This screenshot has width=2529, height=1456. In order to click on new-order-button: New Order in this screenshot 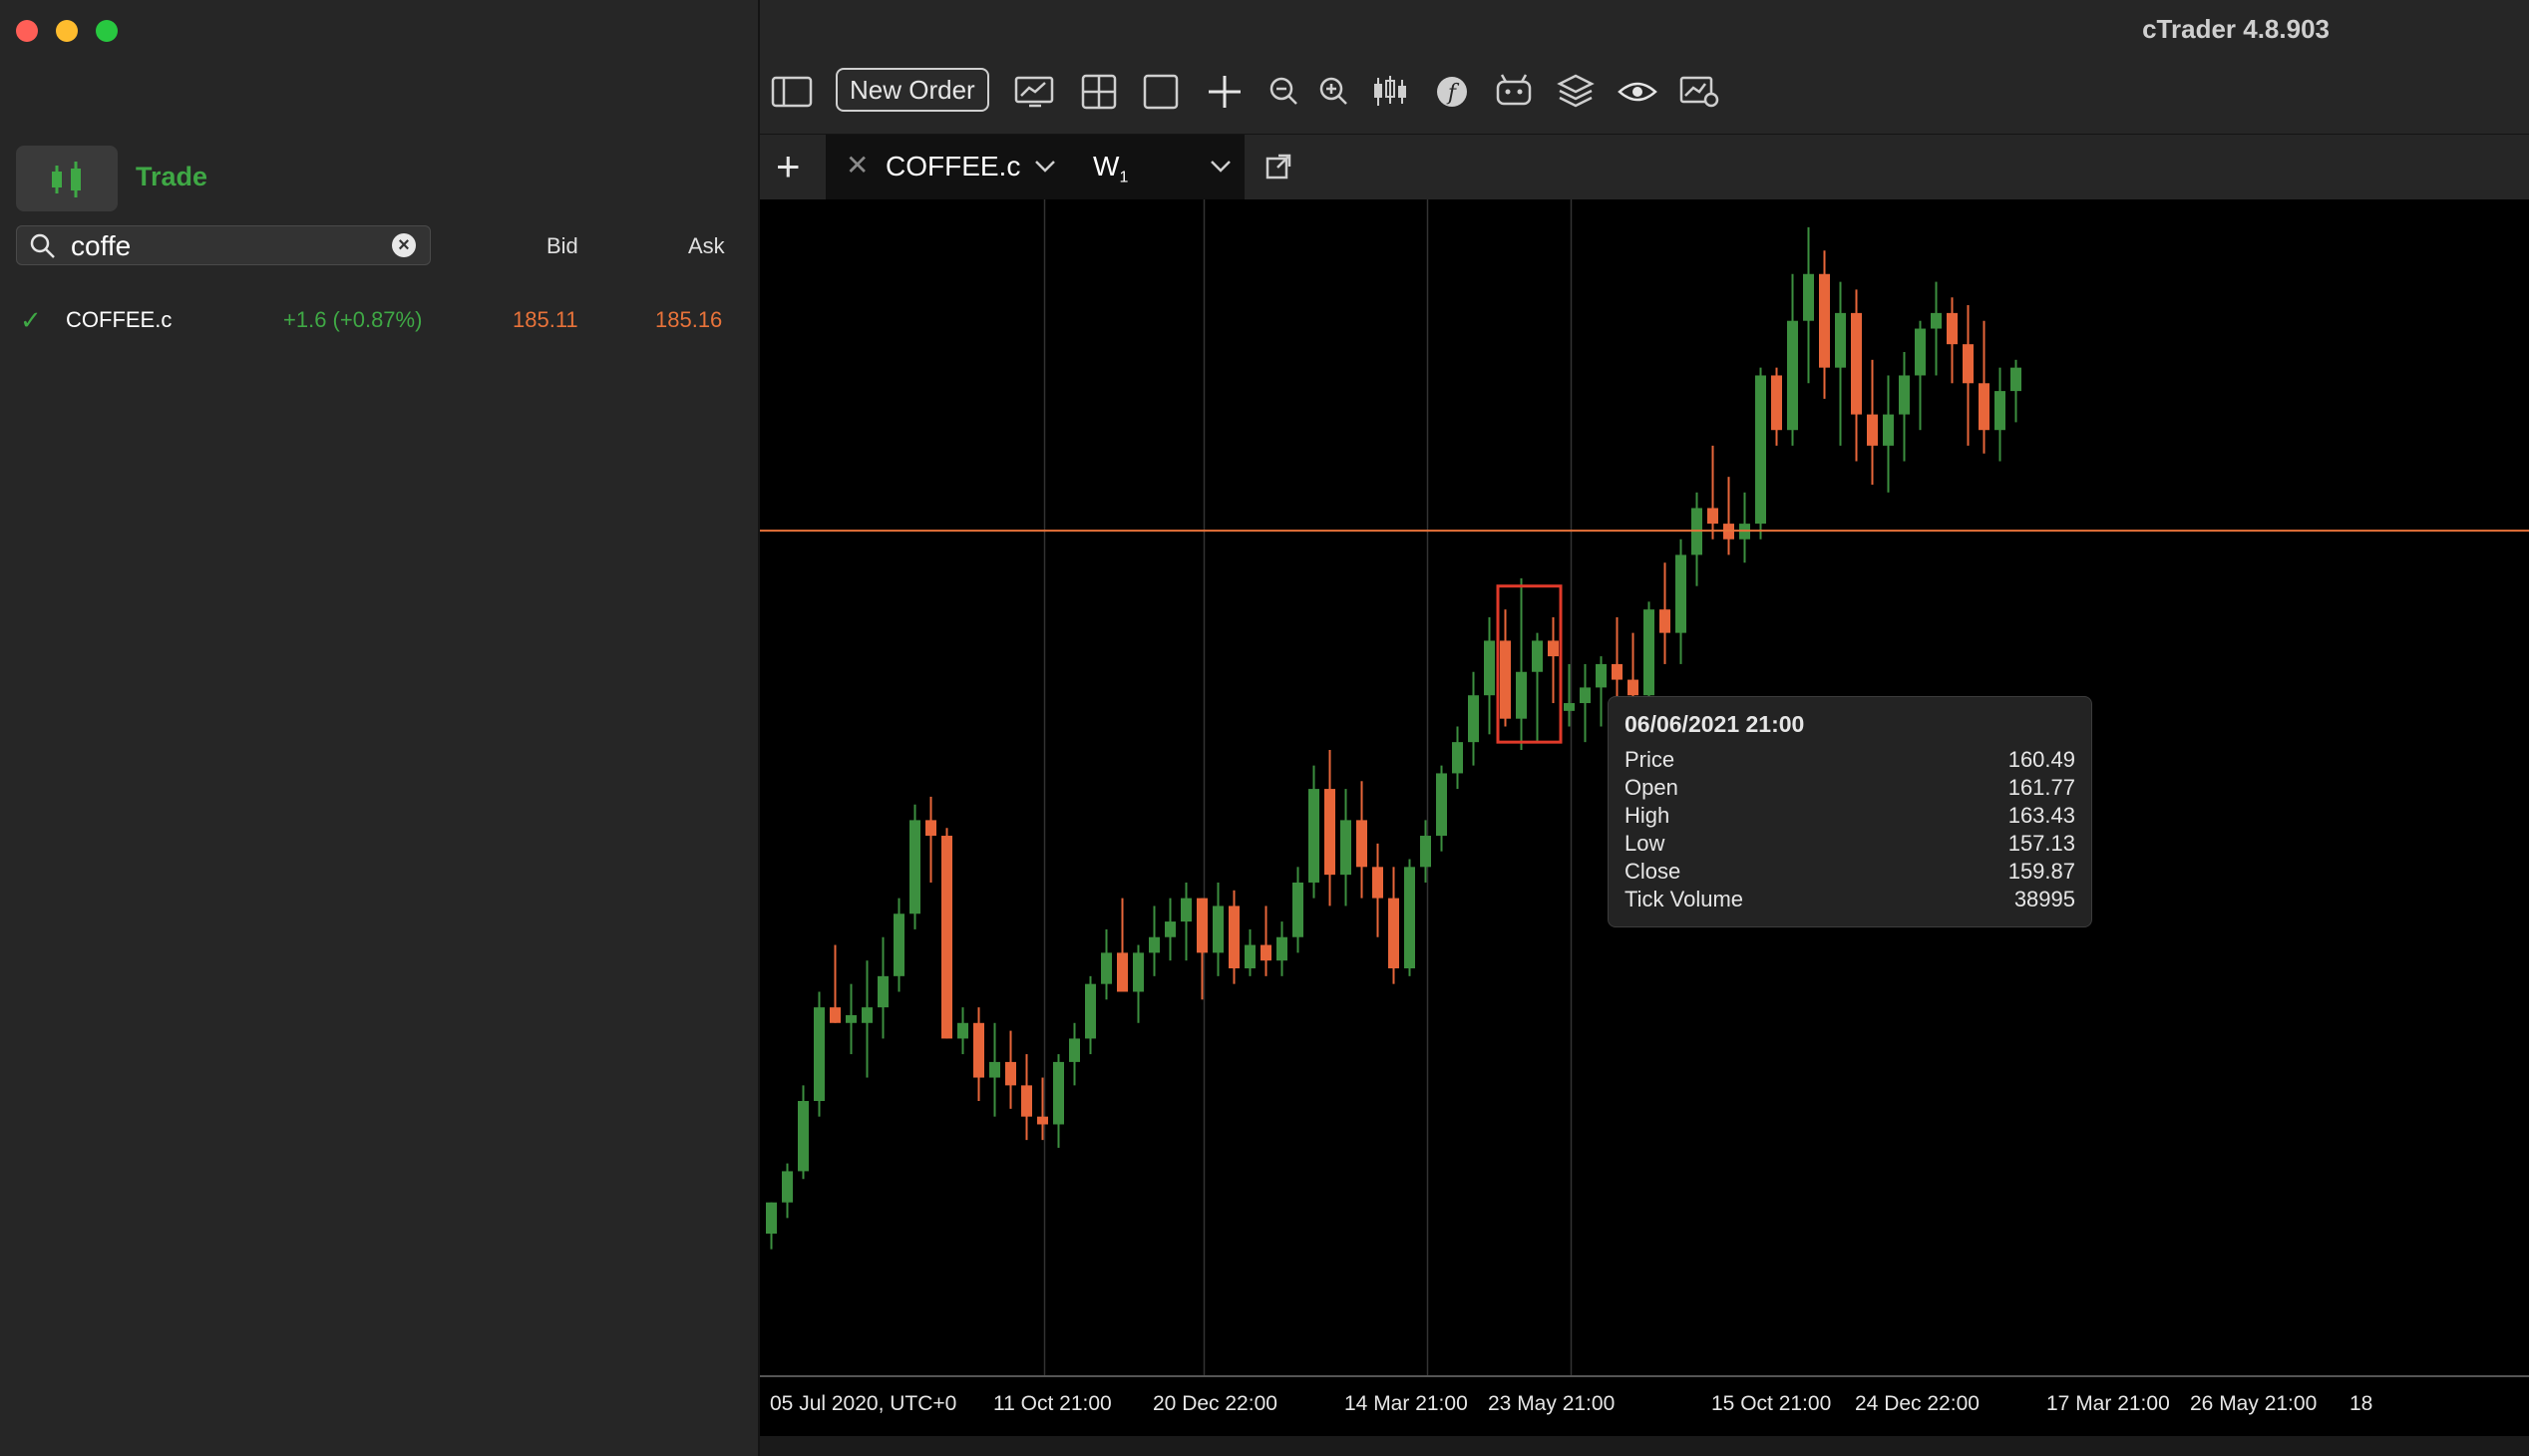, I will do `click(912, 90)`.